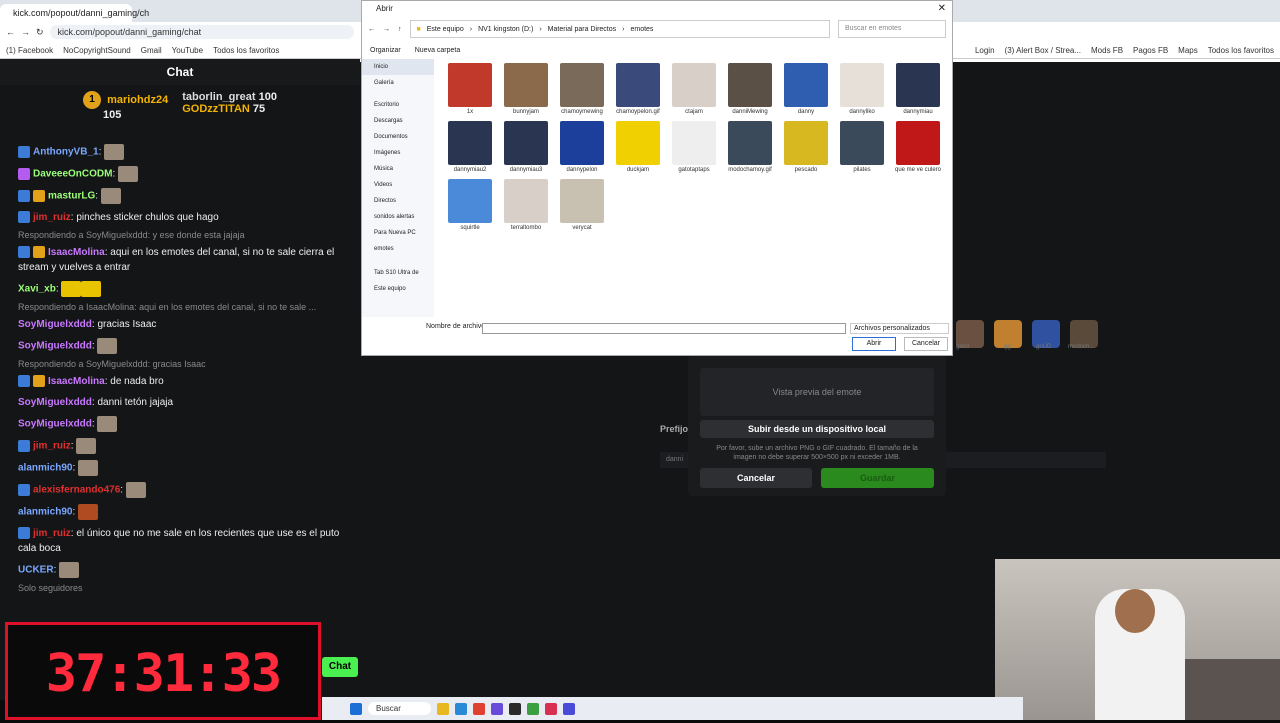 The height and width of the screenshot is (723, 1280). Describe the element at coordinates (806, 92) in the screenshot. I see `file-item: danny` at that location.